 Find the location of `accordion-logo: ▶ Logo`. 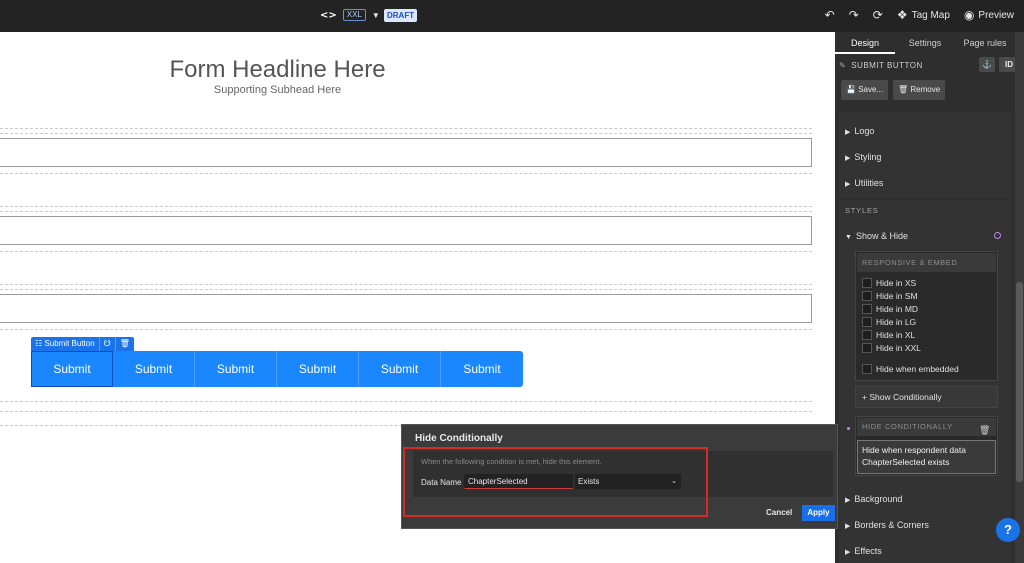

accordion-logo: ▶ Logo is located at coordinates (859, 131).